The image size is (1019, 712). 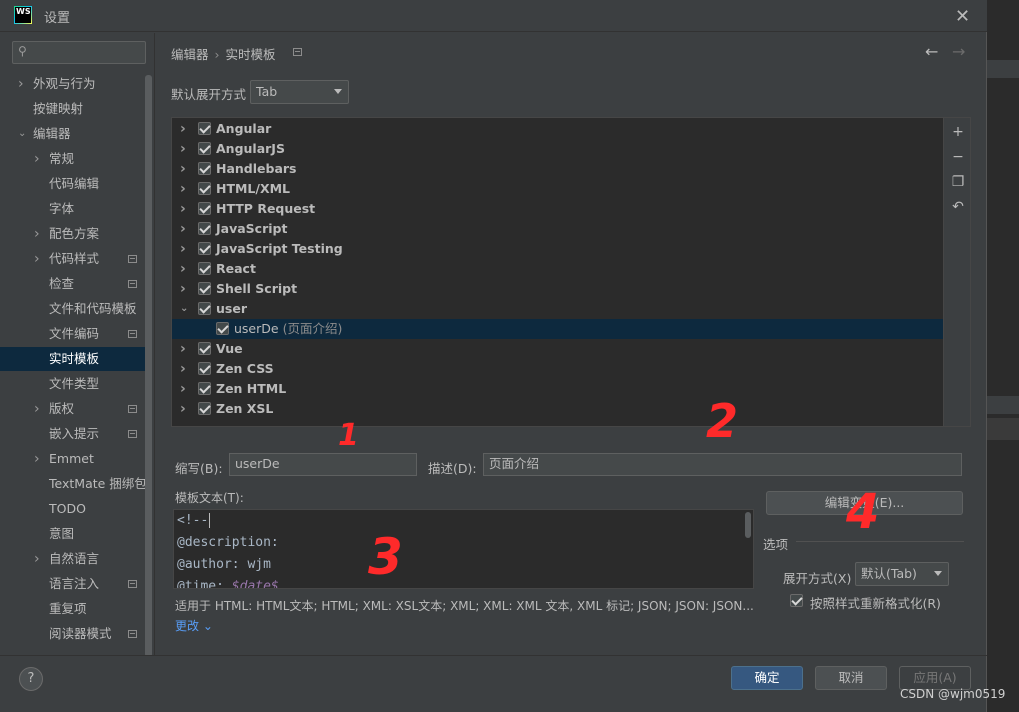 What do you see at coordinates (722, 464) in the screenshot?
I see `description-field: 页面介绍` at bounding box center [722, 464].